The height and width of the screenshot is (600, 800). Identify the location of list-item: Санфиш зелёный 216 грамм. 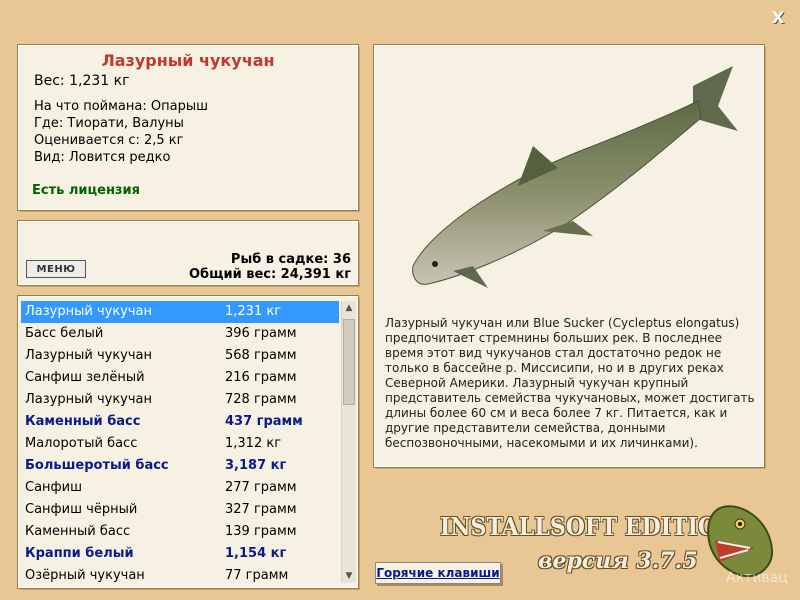
(180, 378).